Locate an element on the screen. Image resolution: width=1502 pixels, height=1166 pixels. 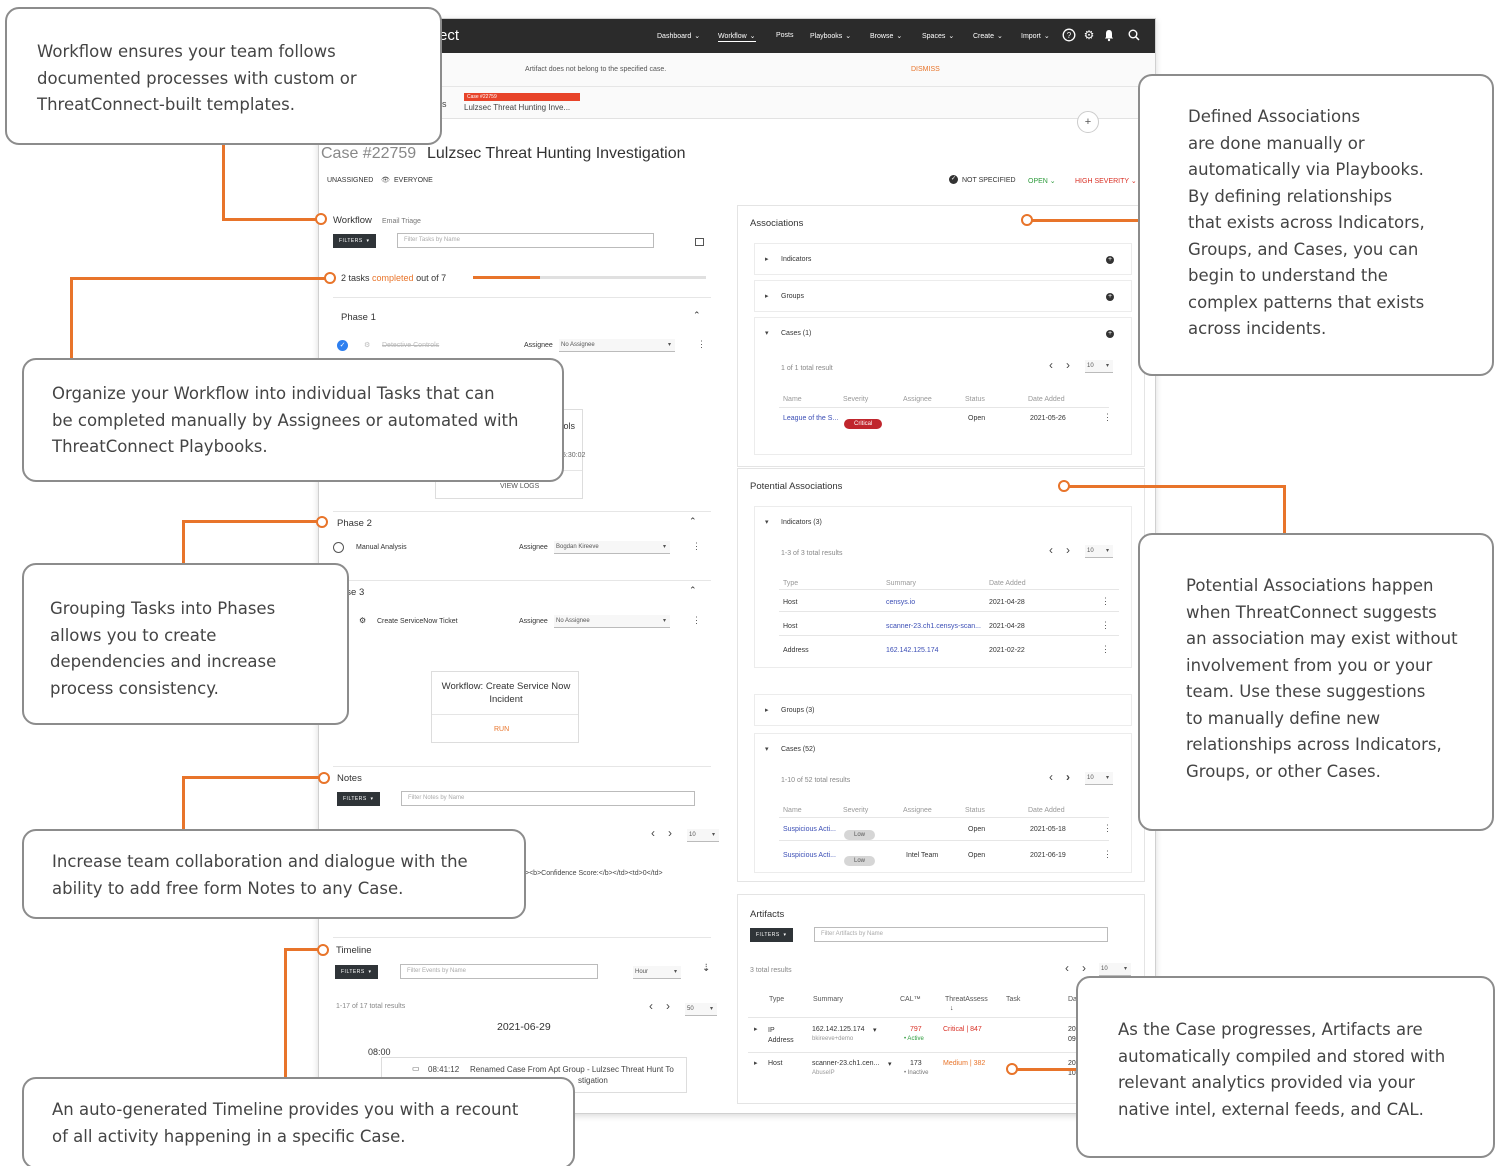
per-page-select: 50 ▾ is located at coordinates (701, 1009).